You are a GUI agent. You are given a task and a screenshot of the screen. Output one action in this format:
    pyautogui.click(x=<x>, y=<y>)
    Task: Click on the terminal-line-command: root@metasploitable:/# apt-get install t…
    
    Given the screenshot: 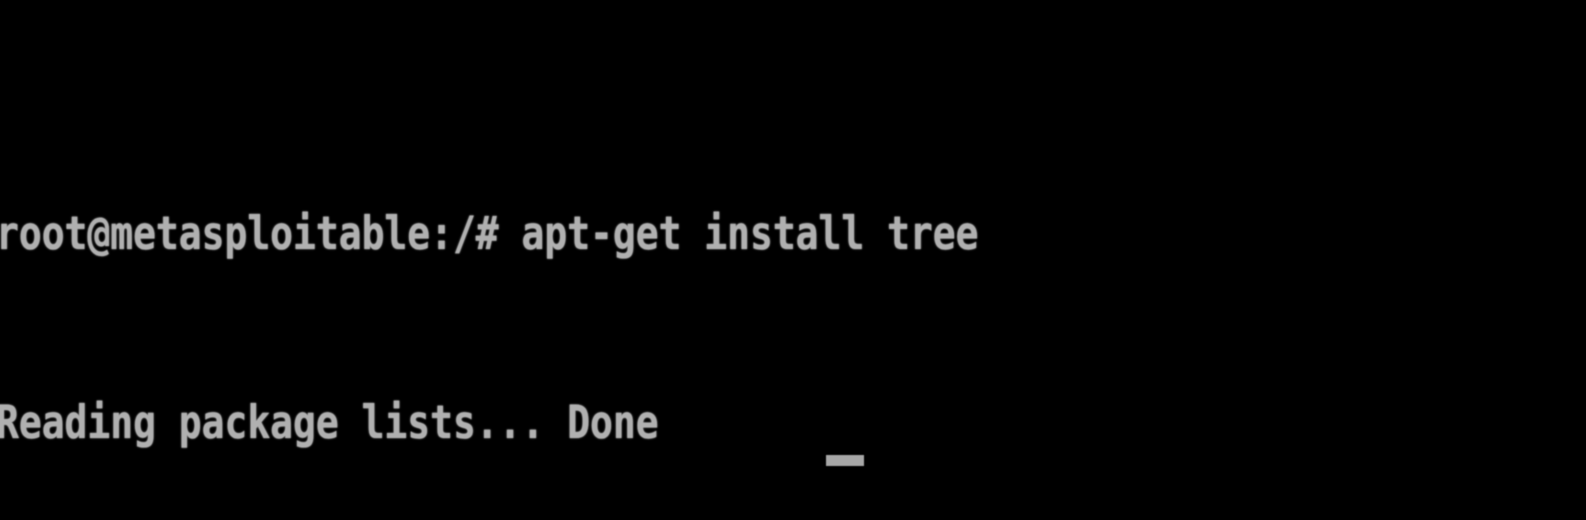 What is the action you would take?
    pyautogui.click(x=489, y=233)
    